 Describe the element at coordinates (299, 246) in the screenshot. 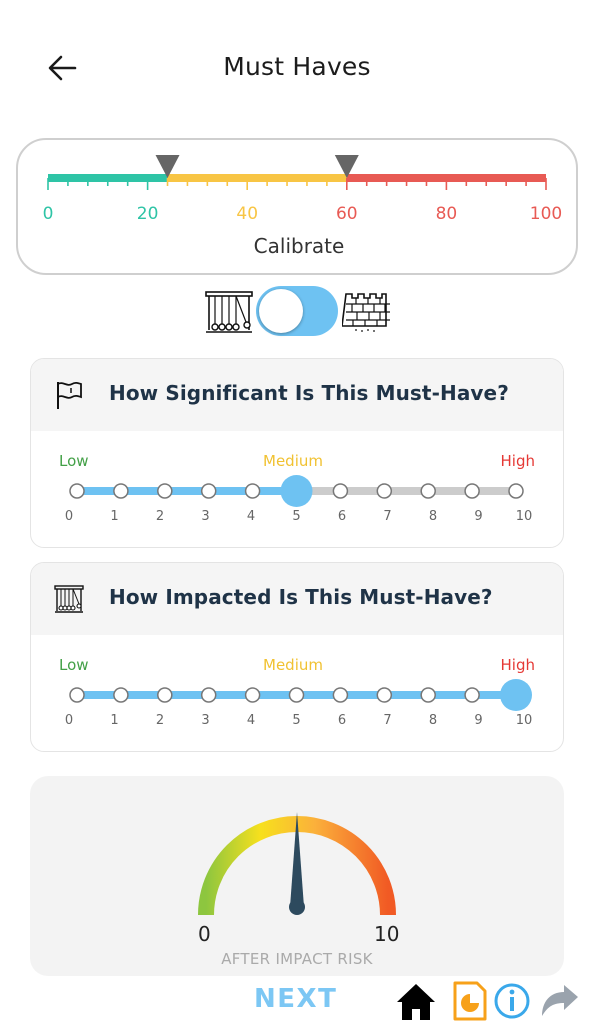

I see `calibrate-label: Calibrate` at that location.